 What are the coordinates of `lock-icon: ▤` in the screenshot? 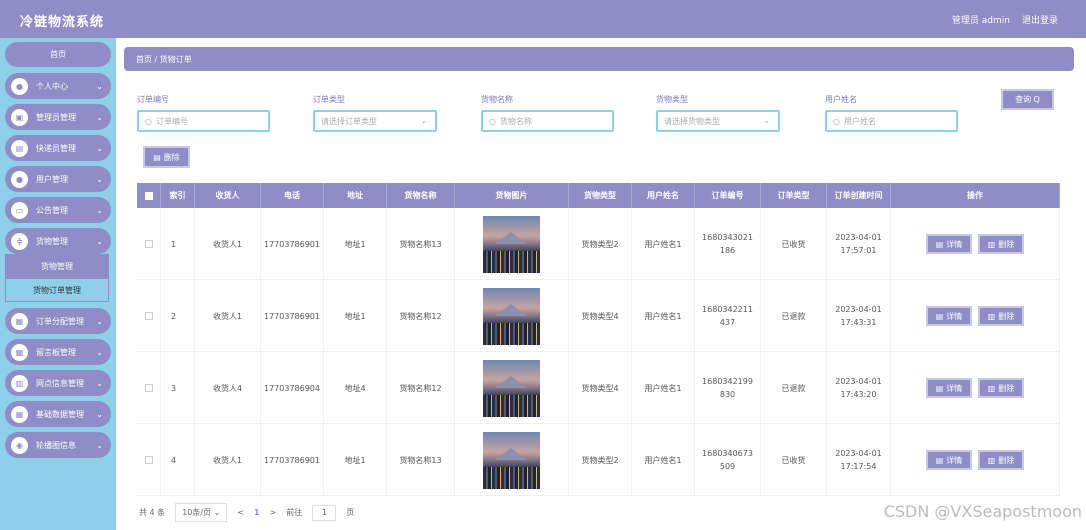 It's located at (19, 148).